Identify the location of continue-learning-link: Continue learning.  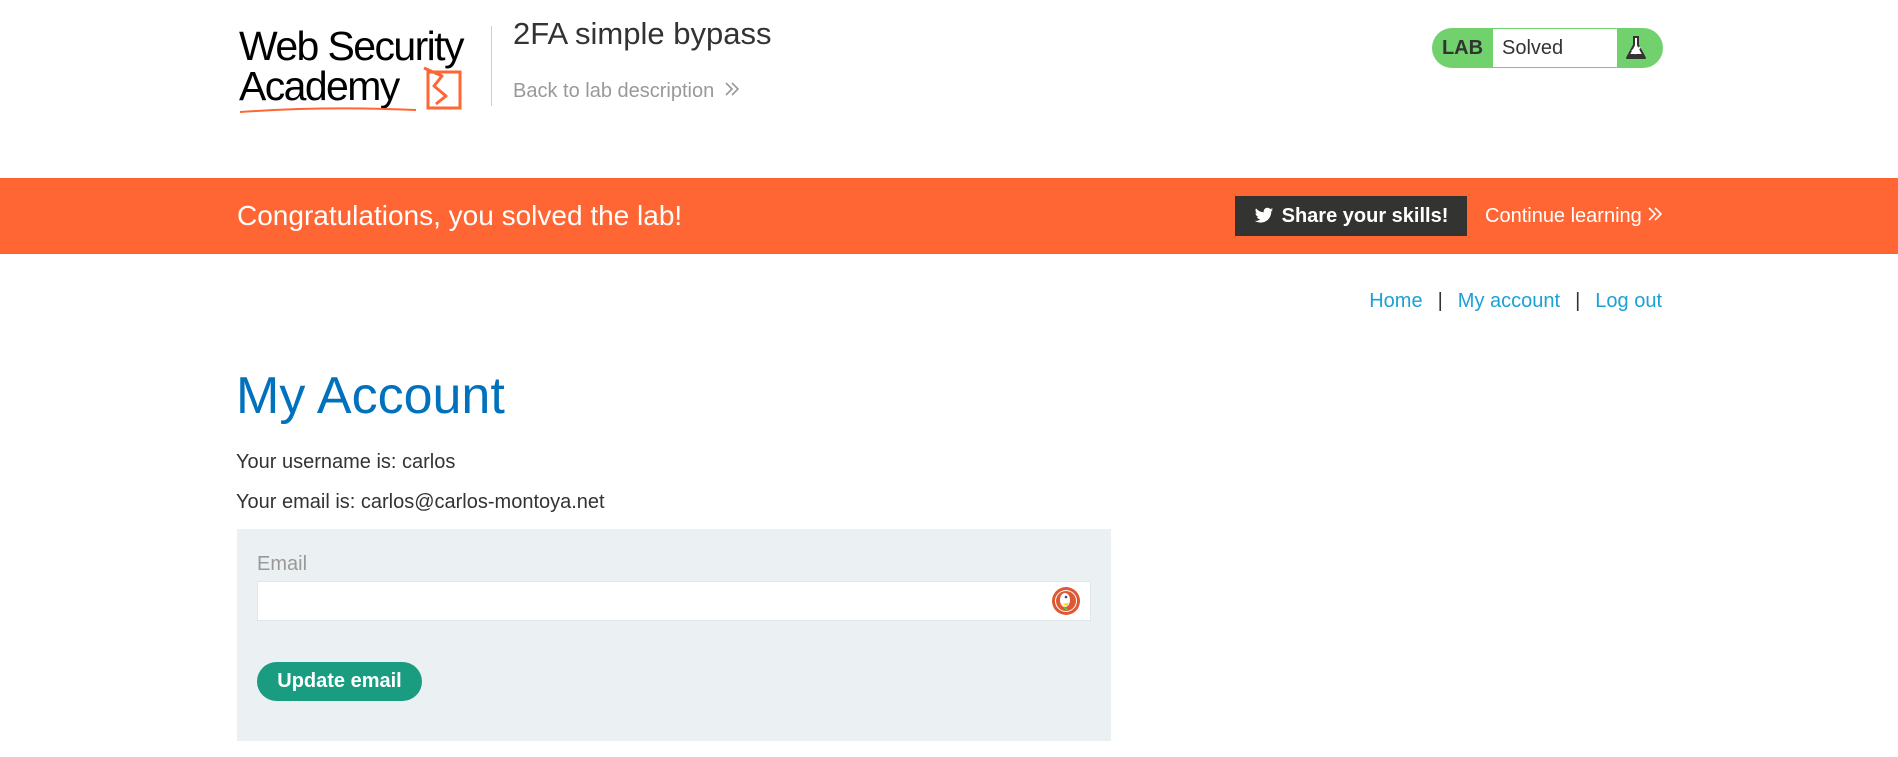
(1573, 216).